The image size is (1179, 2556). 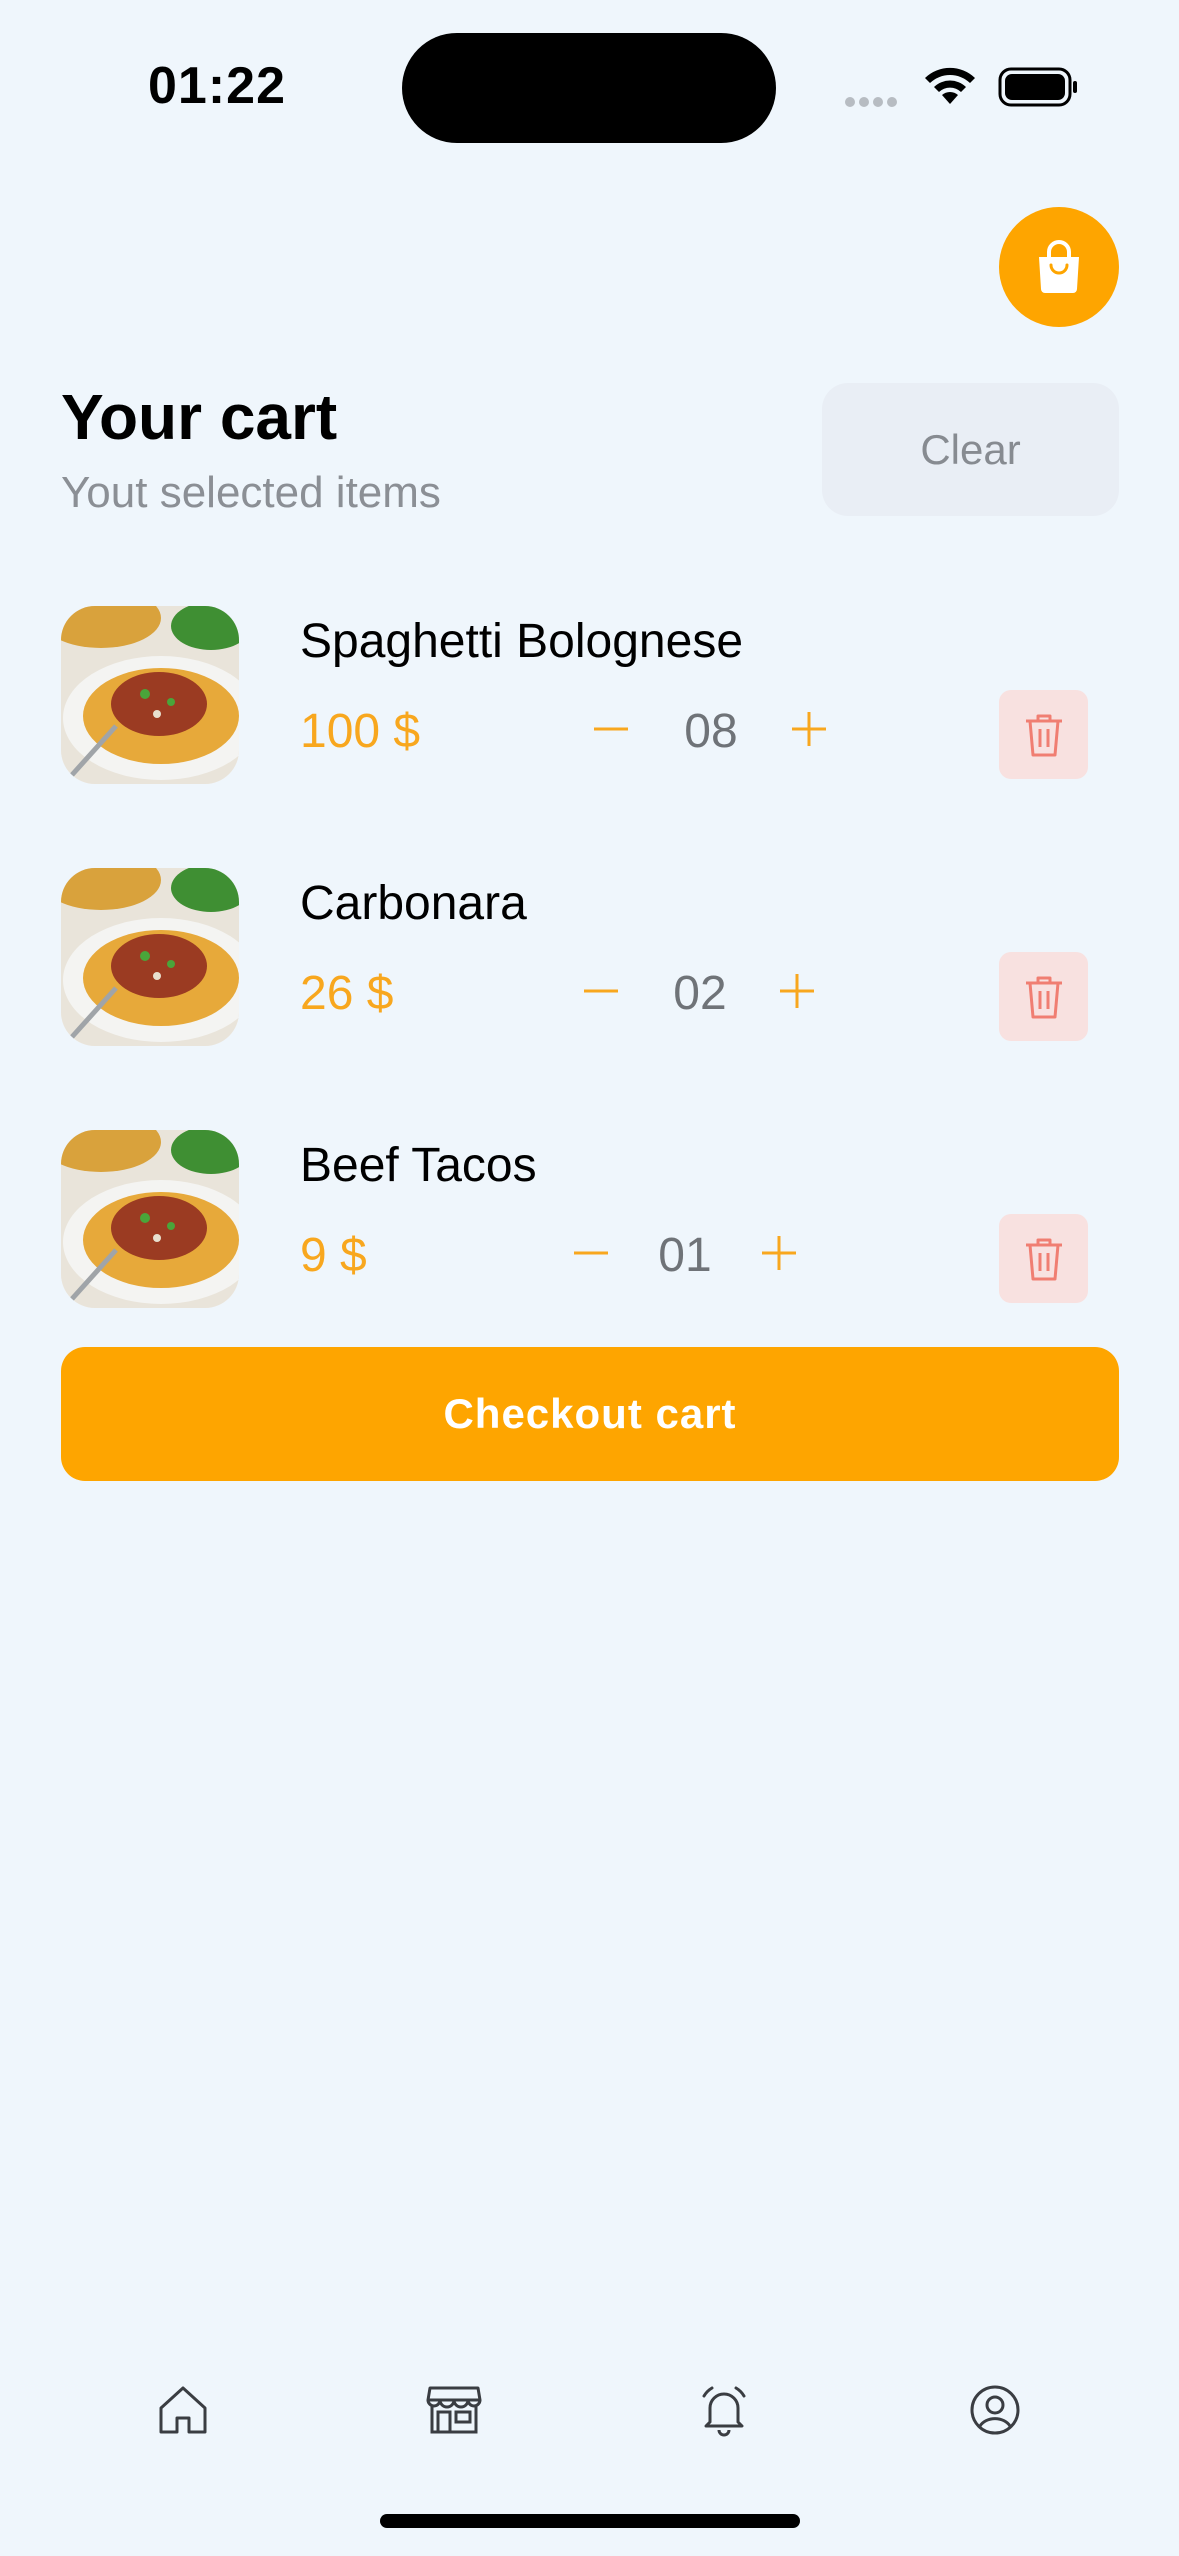 What do you see at coordinates (522, 641) in the screenshot?
I see `item-name: Spaghetti Bolognese` at bounding box center [522, 641].